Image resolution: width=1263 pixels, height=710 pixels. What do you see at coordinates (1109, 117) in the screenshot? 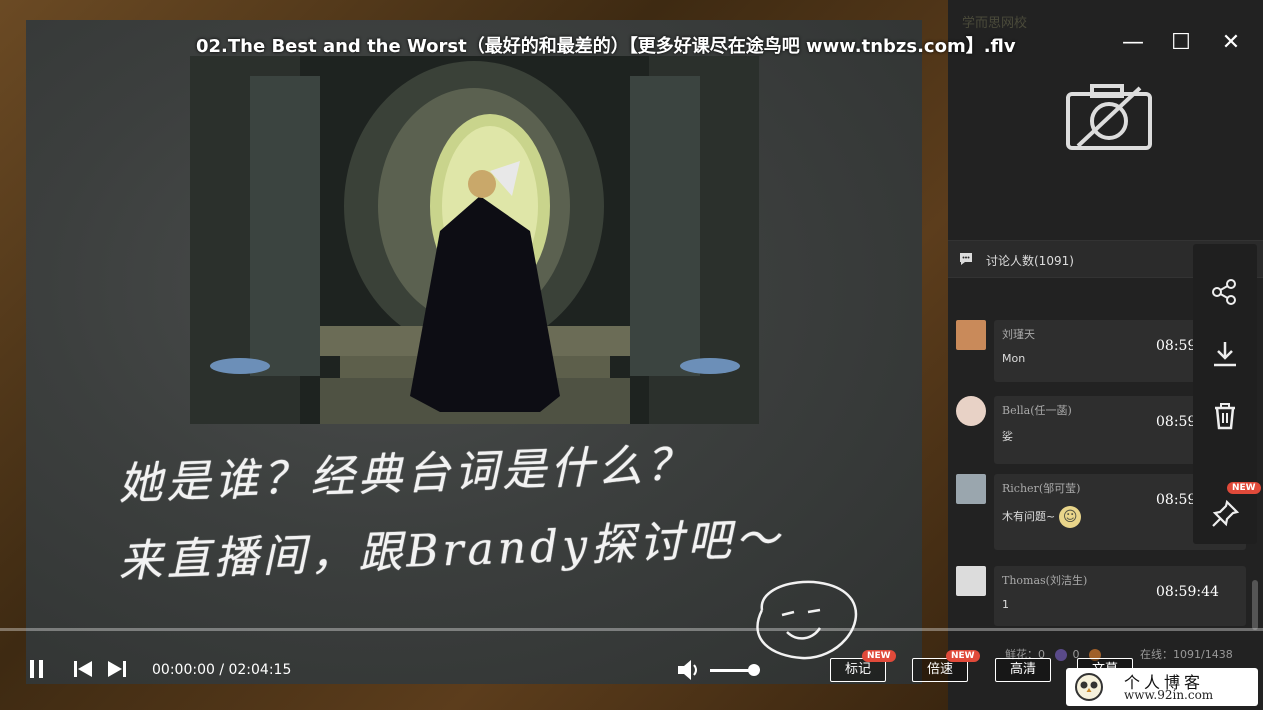
I see `camera-off-icon` at bounding box center [1109, 117].